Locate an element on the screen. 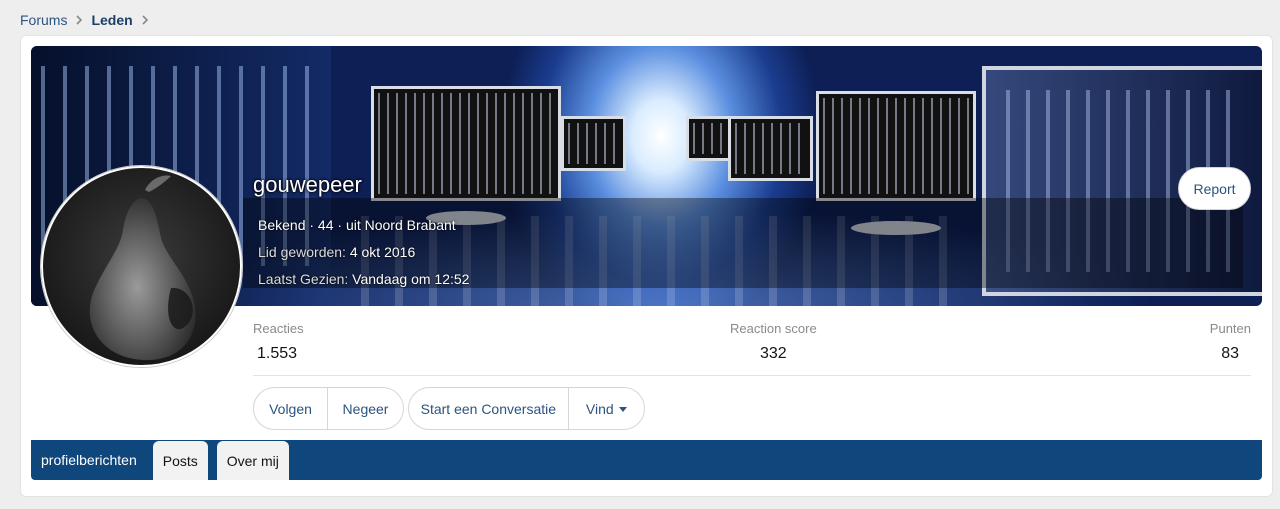  report-button: Report is located at coordinates (1214, 188).